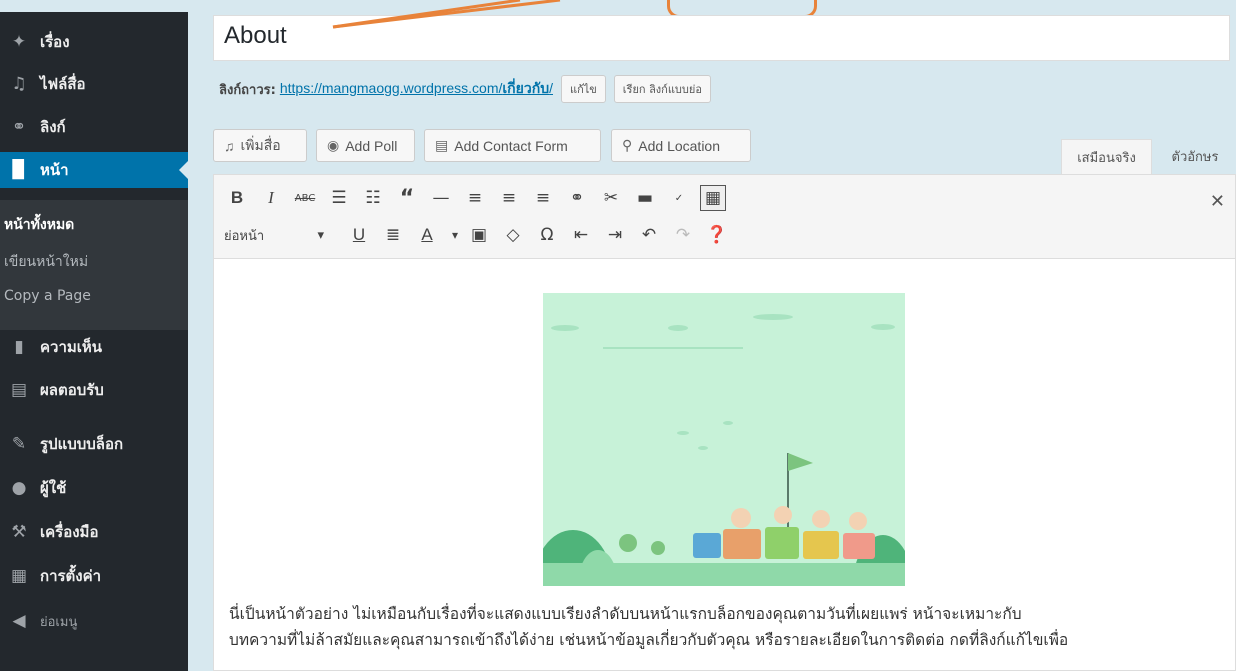 This screenshot has width=1236, height=671. Describe the element at coordinates (475, 198) in the screenshot. I see `align-left-icon: ≡` at that location.